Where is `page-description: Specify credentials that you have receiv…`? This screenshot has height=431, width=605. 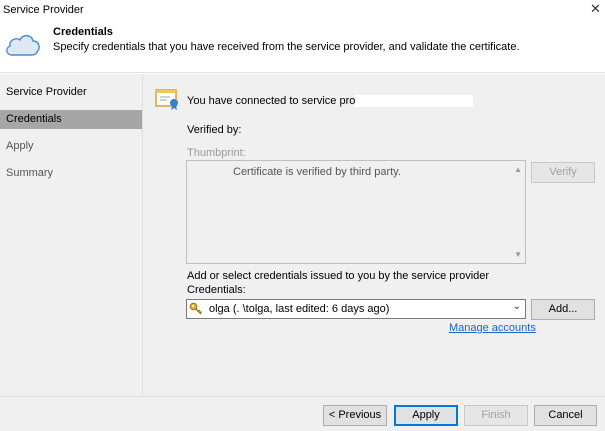
page-description: Specify credentials that you have receiv… is located at coordinates (286, 47).